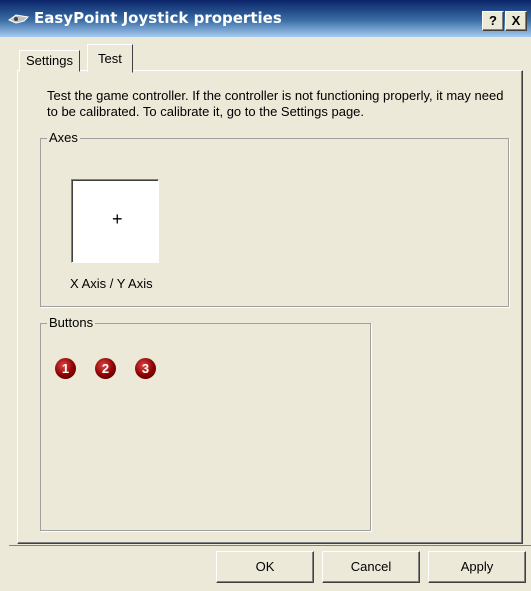 This screenshot has height=591, width=531. I want to click on crosshair-icon: +, so click(117, 219).